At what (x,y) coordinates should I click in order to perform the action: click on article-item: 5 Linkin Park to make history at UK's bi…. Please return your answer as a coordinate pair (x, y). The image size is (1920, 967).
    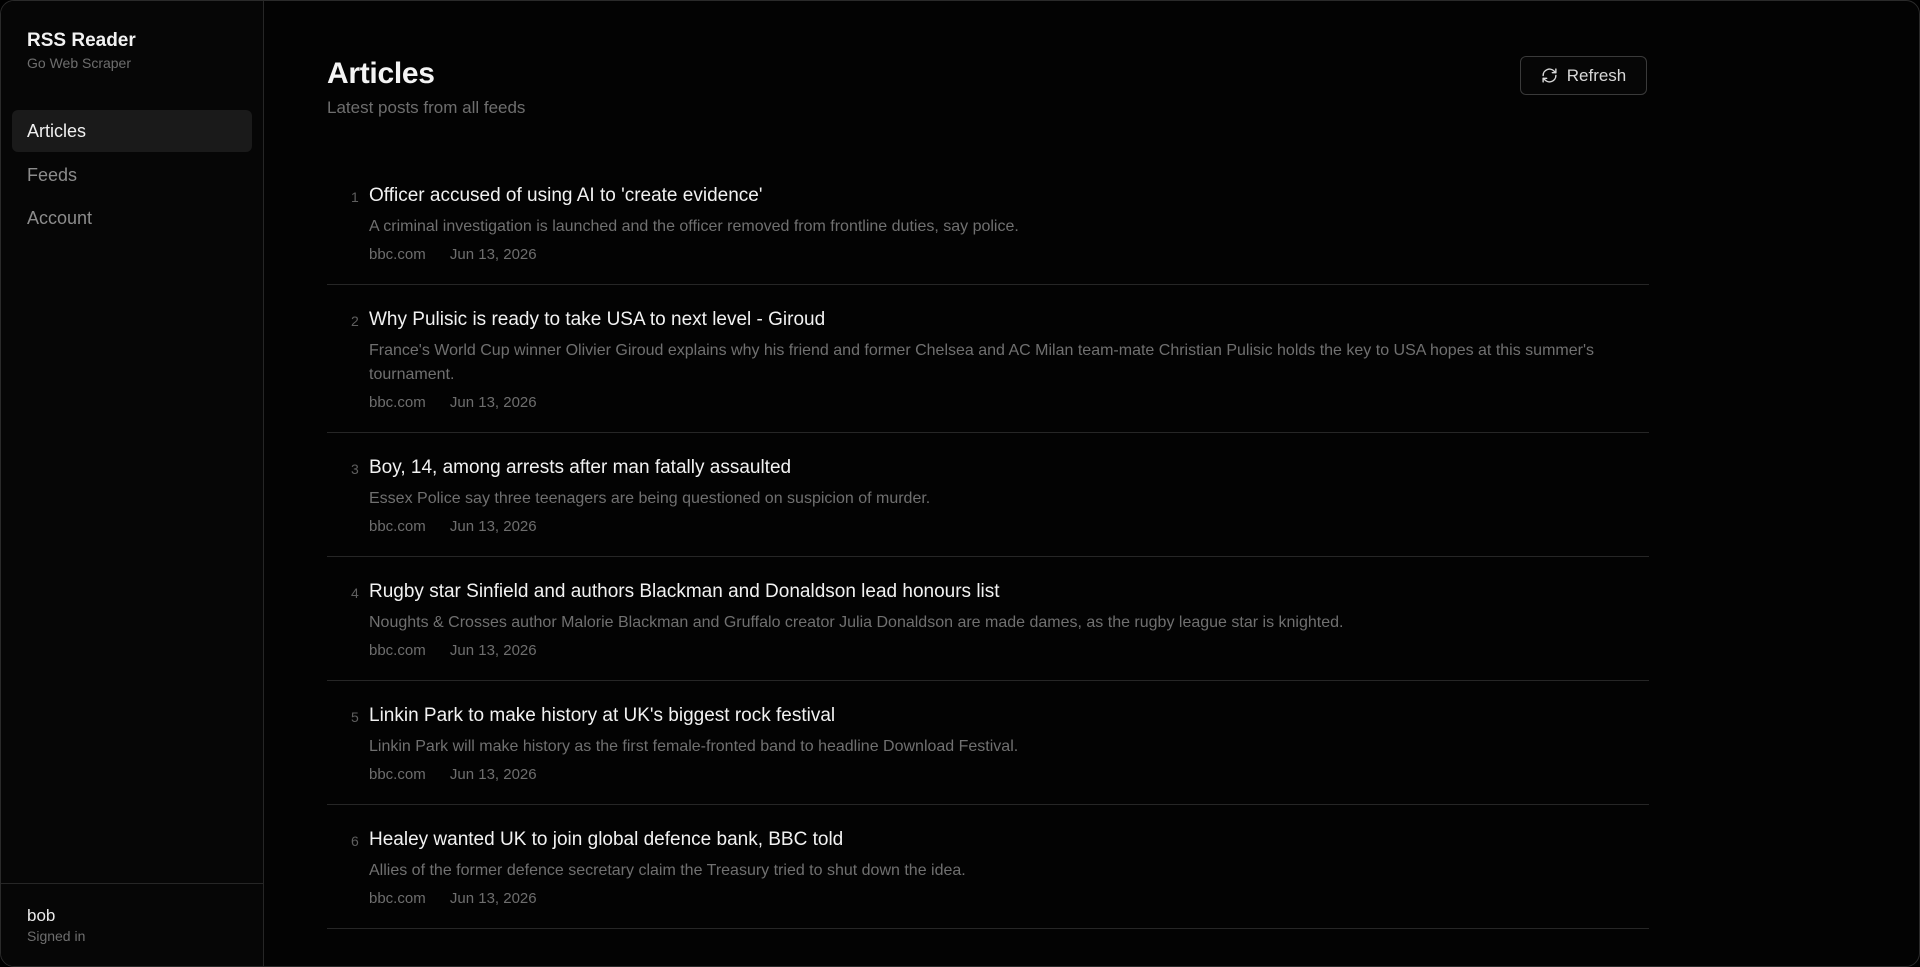
    Looking at the image, I should click on (988, 743).